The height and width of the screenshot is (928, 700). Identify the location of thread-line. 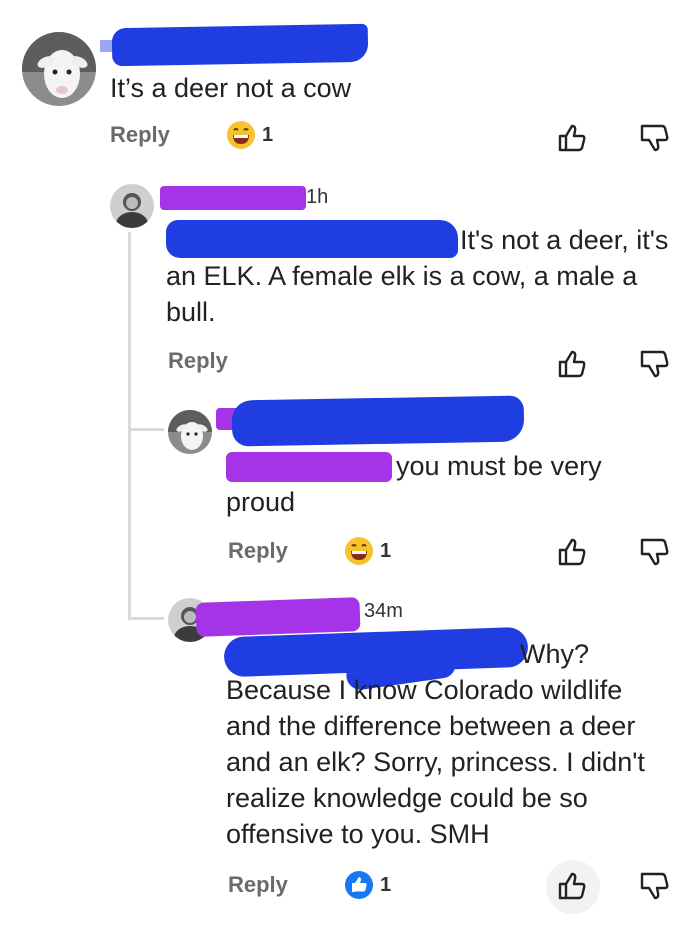
(129, 424).